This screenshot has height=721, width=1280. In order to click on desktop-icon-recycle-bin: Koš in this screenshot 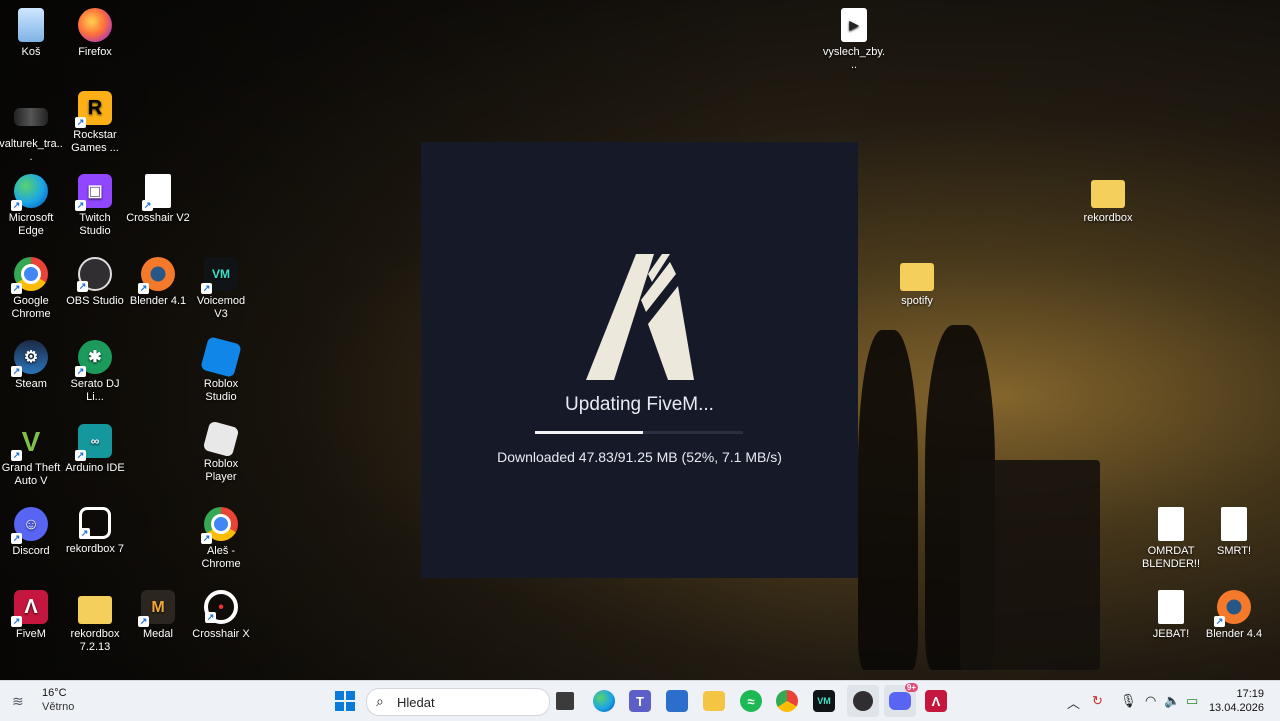, I will do `click(31, 33)`.